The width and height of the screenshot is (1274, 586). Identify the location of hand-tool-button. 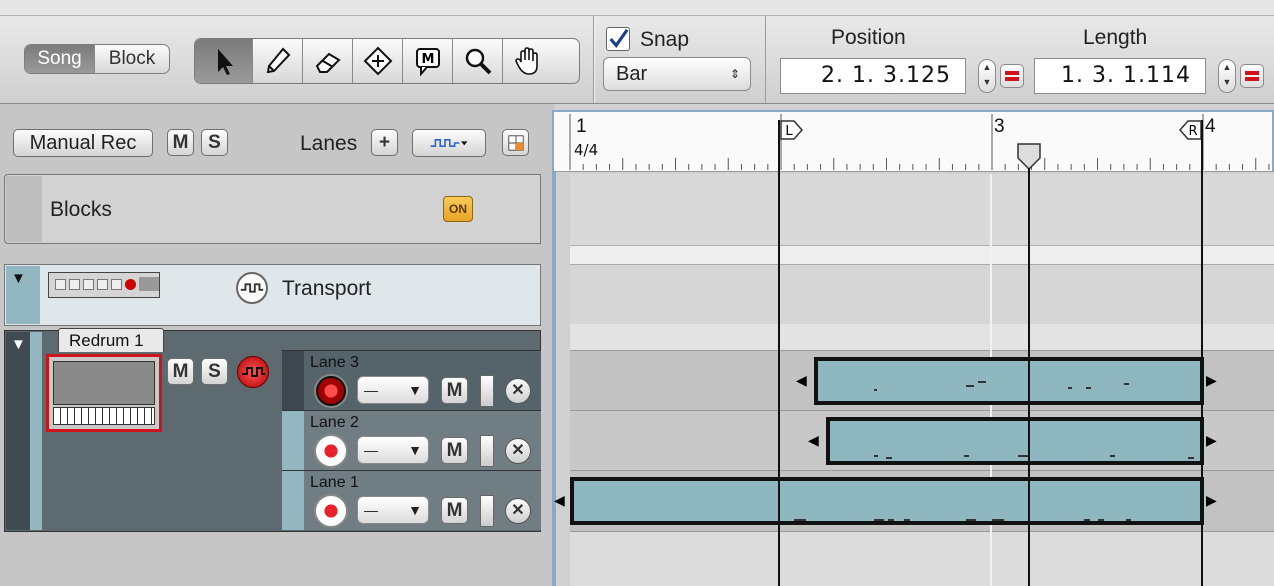
(528, 61).